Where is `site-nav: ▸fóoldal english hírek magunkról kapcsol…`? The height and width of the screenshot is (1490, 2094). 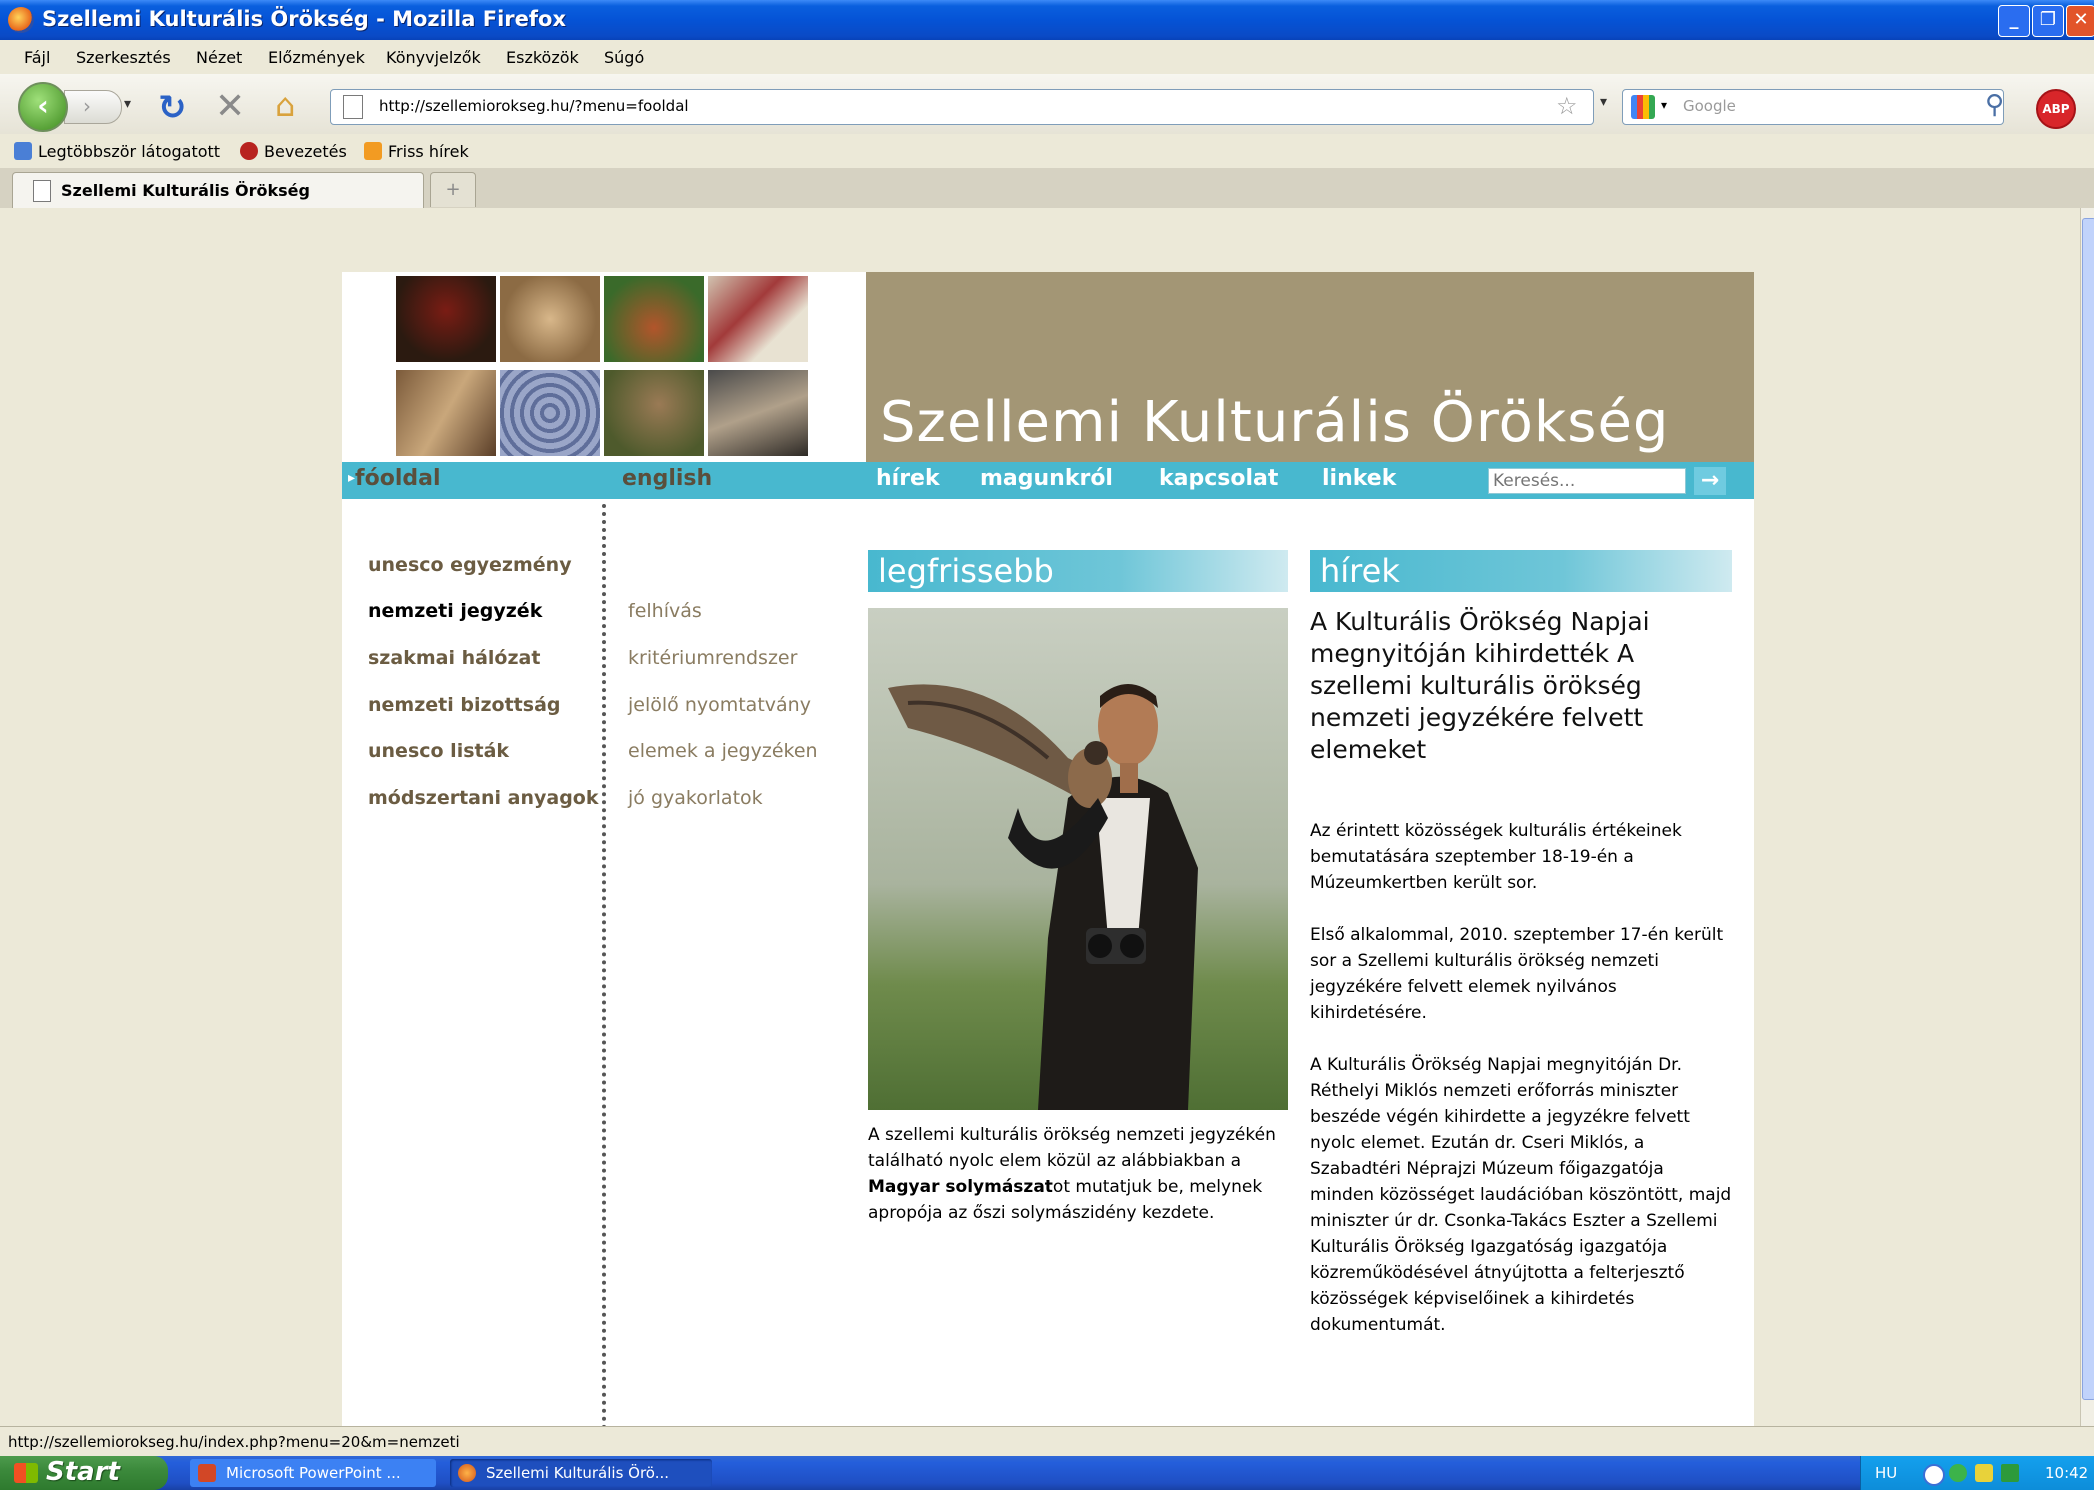 site-nav: ▸fóoldal english hírek magunkról kapcsol… is located at coordinates (1048, 480).